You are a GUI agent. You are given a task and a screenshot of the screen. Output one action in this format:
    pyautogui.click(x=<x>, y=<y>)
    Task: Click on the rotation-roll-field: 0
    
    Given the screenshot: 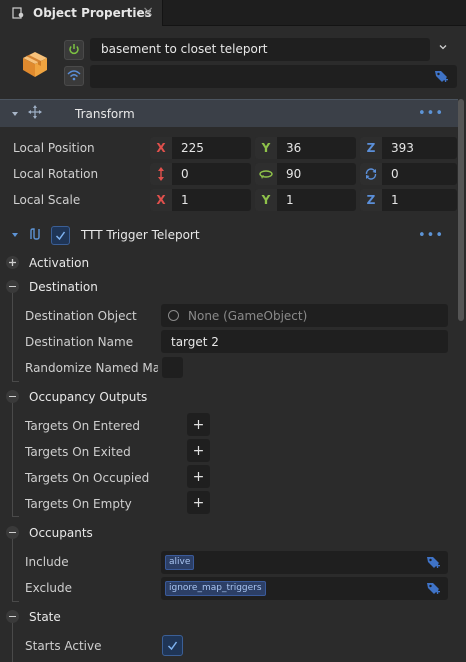 What is the action you would take?
    pyautogui.click(x=408, y=174)
    